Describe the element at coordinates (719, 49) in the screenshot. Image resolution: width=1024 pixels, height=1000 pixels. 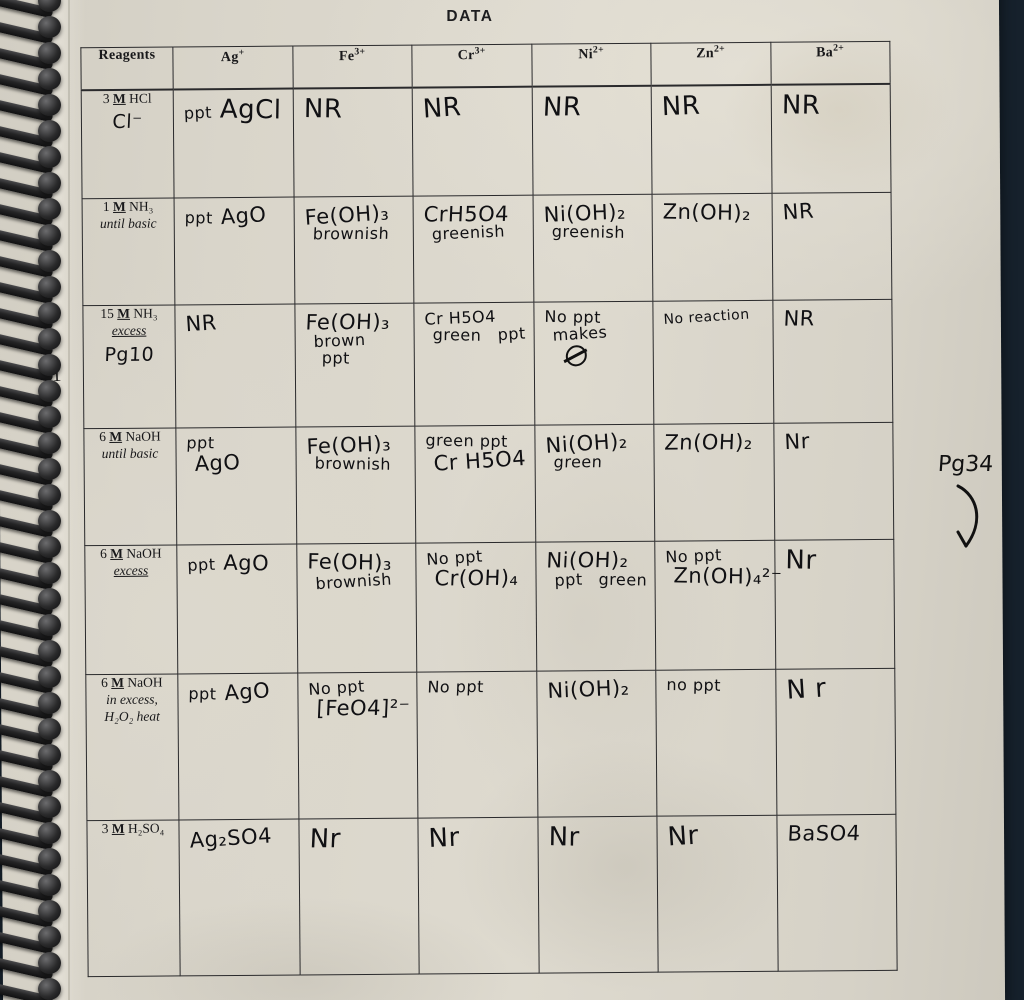
I see `ion-charge: 2+` at that location.